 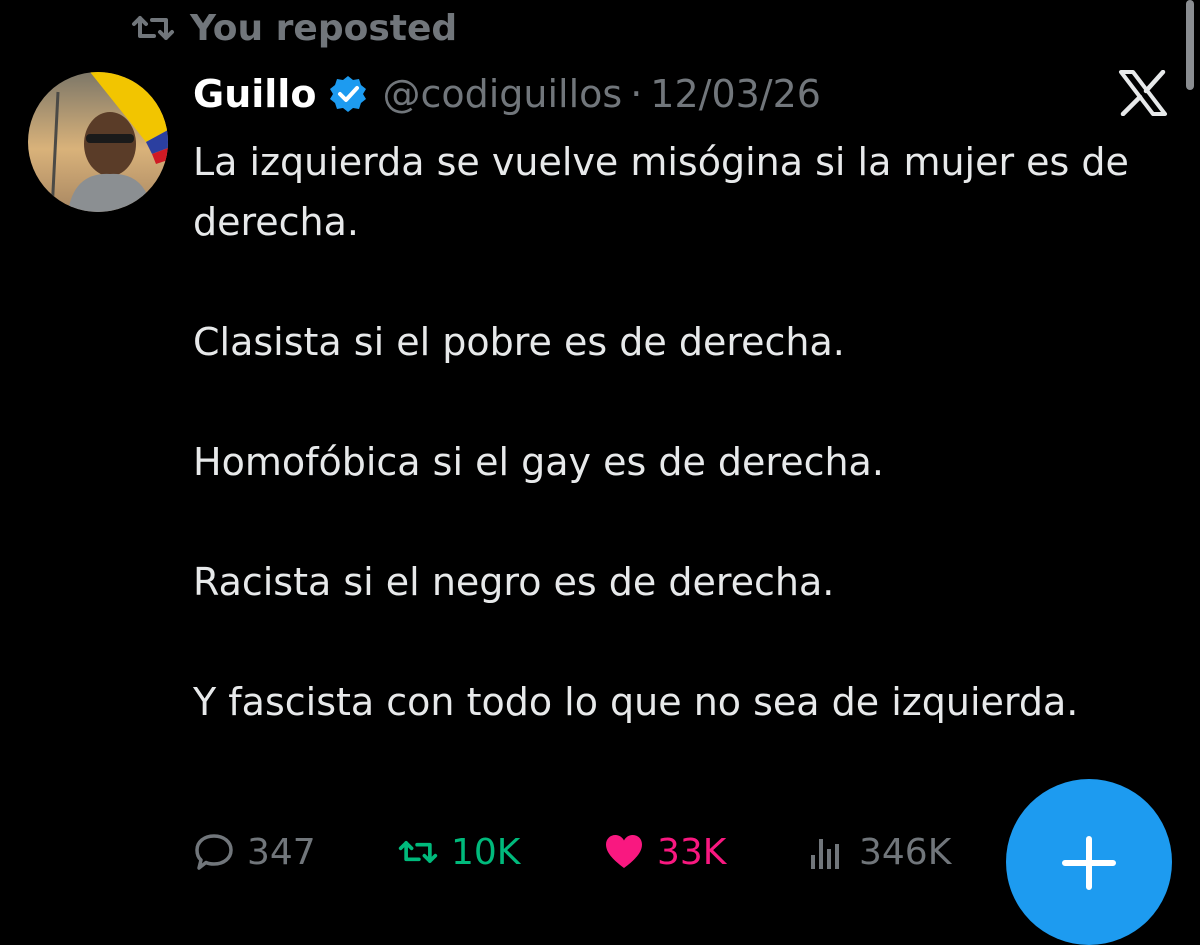 I want to click on profile-photo-icon, so click(x=98, y=142).